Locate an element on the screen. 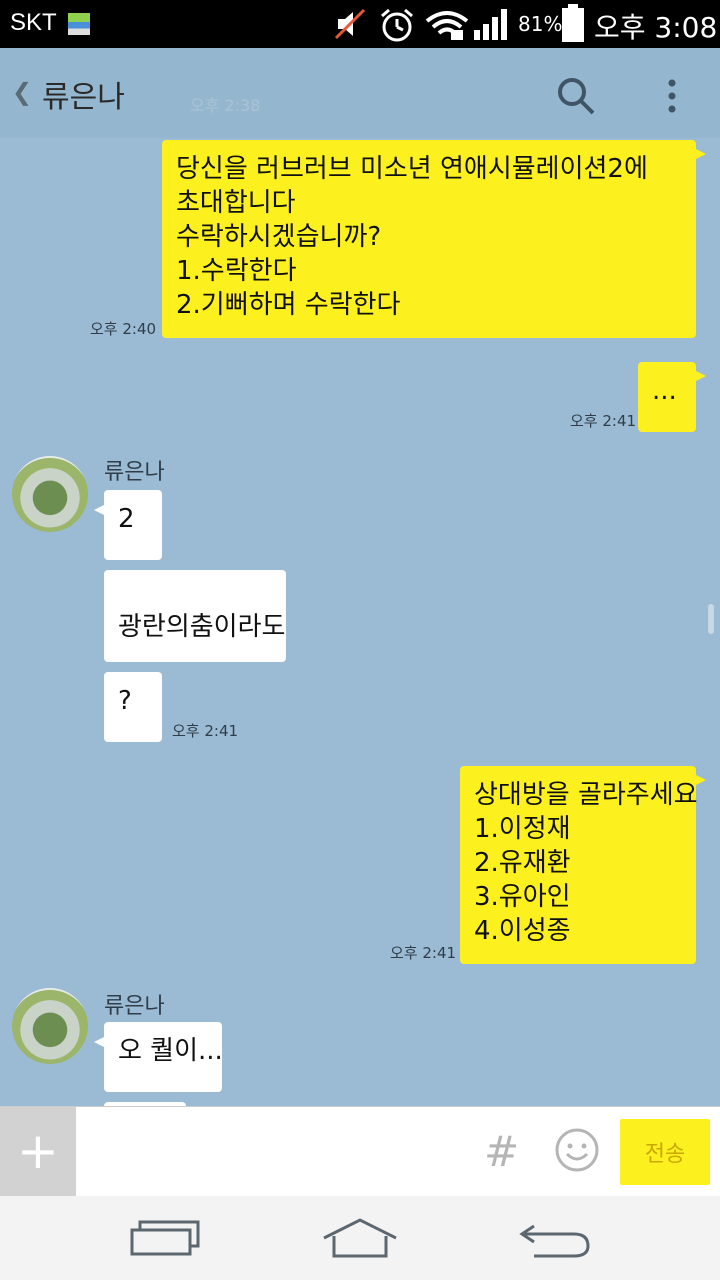  home-icon is located at coordinates (360, 1239).